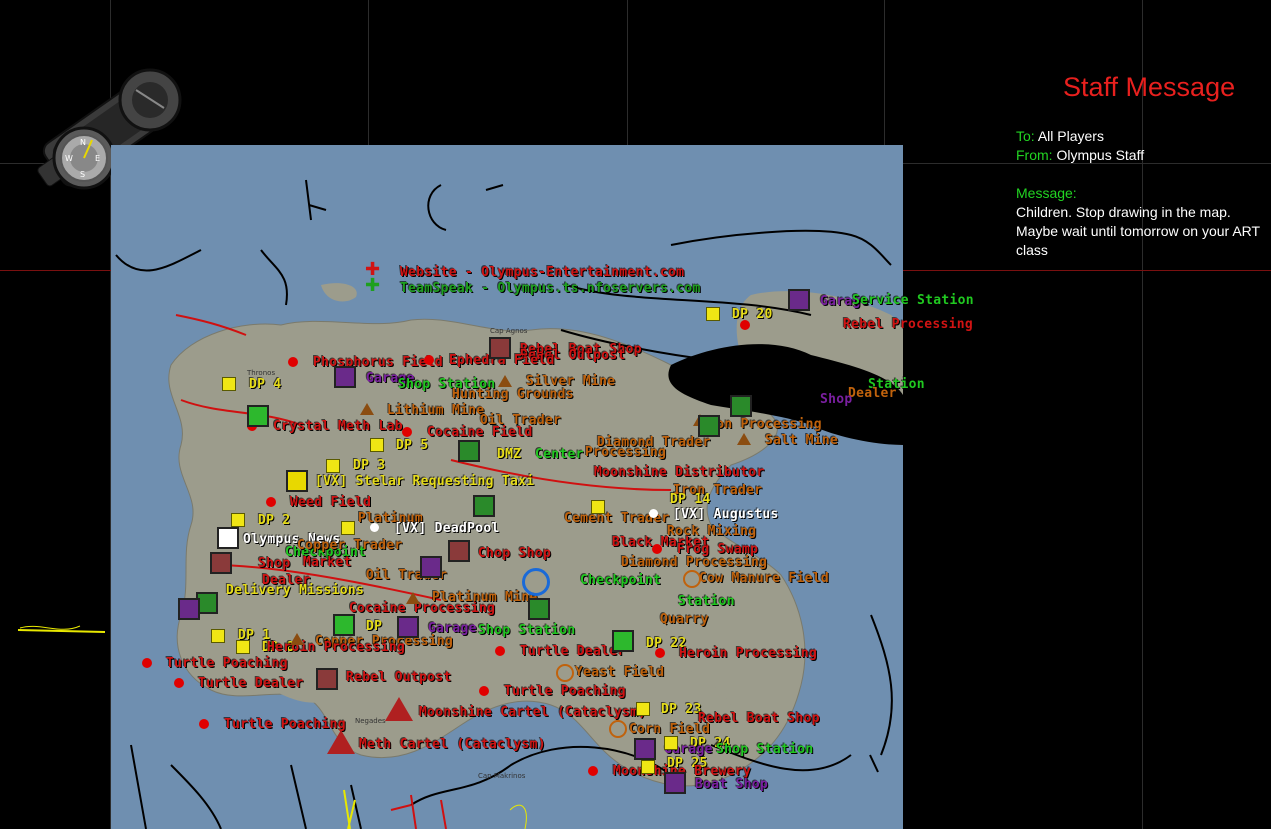 The width and height of the screenshot is (1271, 829). Describe the element at coordinates (1025, 136) in the screenshot. I see `staff-to-label: To:` at that location.